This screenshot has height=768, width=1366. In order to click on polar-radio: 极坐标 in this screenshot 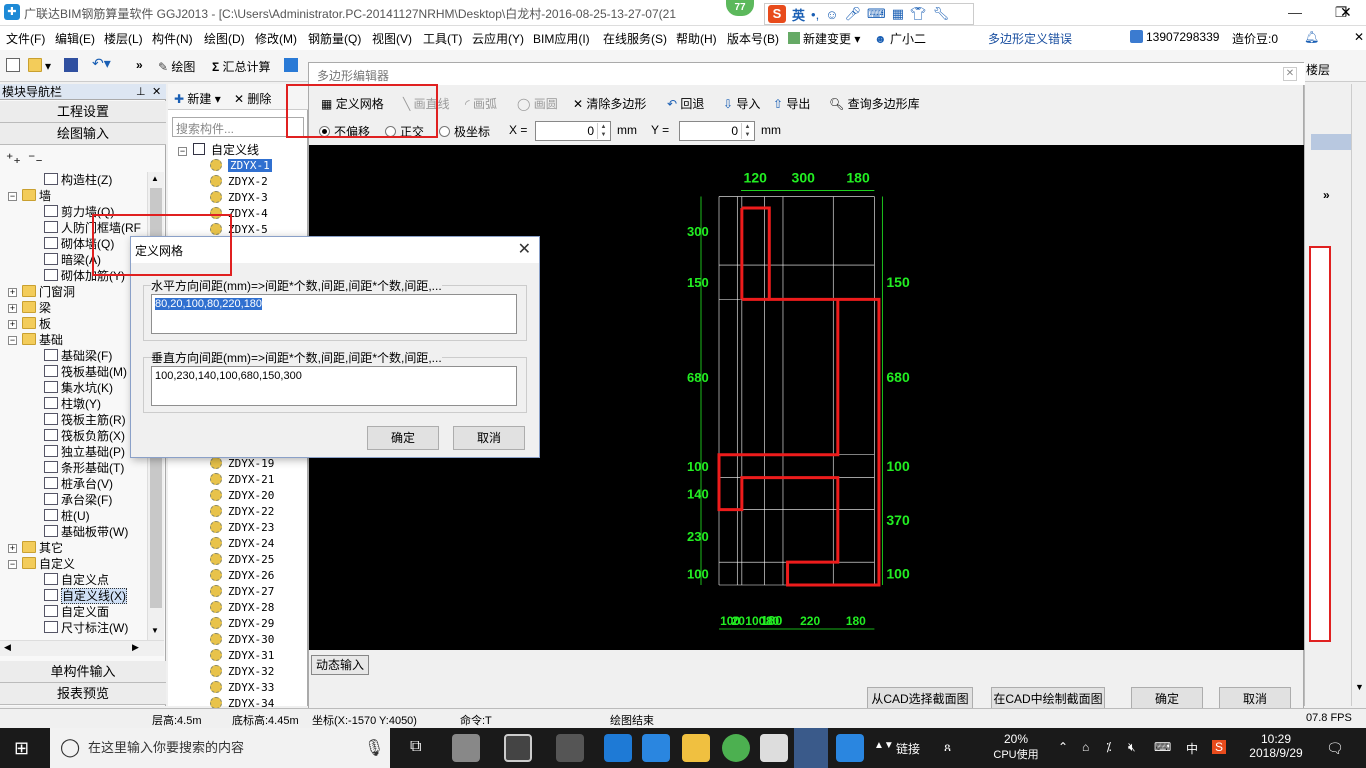, I will do `click(464, 131)`.